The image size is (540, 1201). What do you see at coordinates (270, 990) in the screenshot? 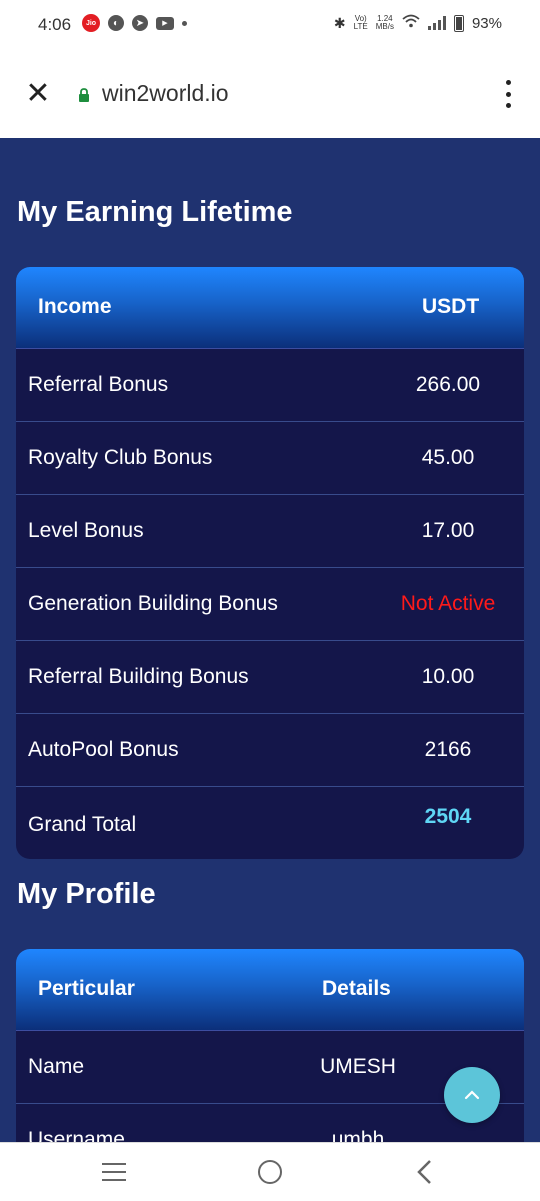
I see `profile-table-header: Perticular Details` at bounding box center [270, 990].